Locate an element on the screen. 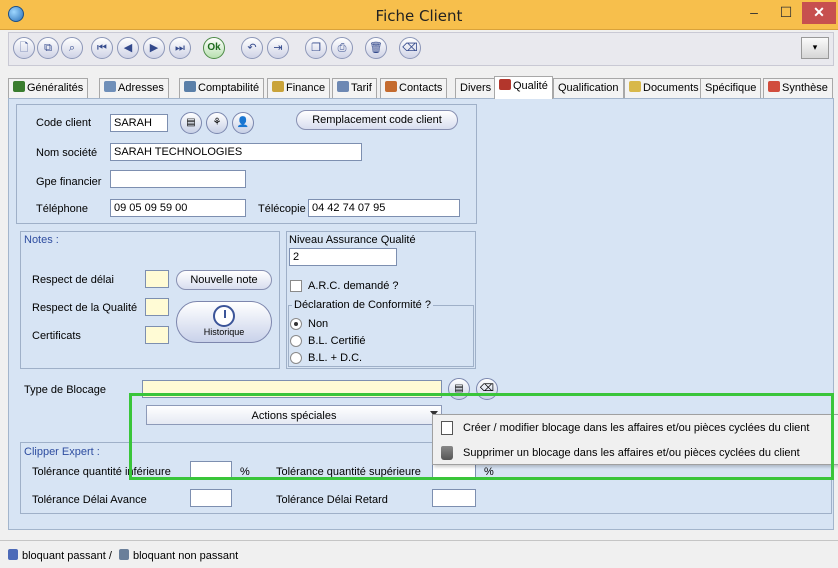 Image resolution: width=838 pixels, height=568 pixels. tab-label: Documents is located at coordinates (671, 88).